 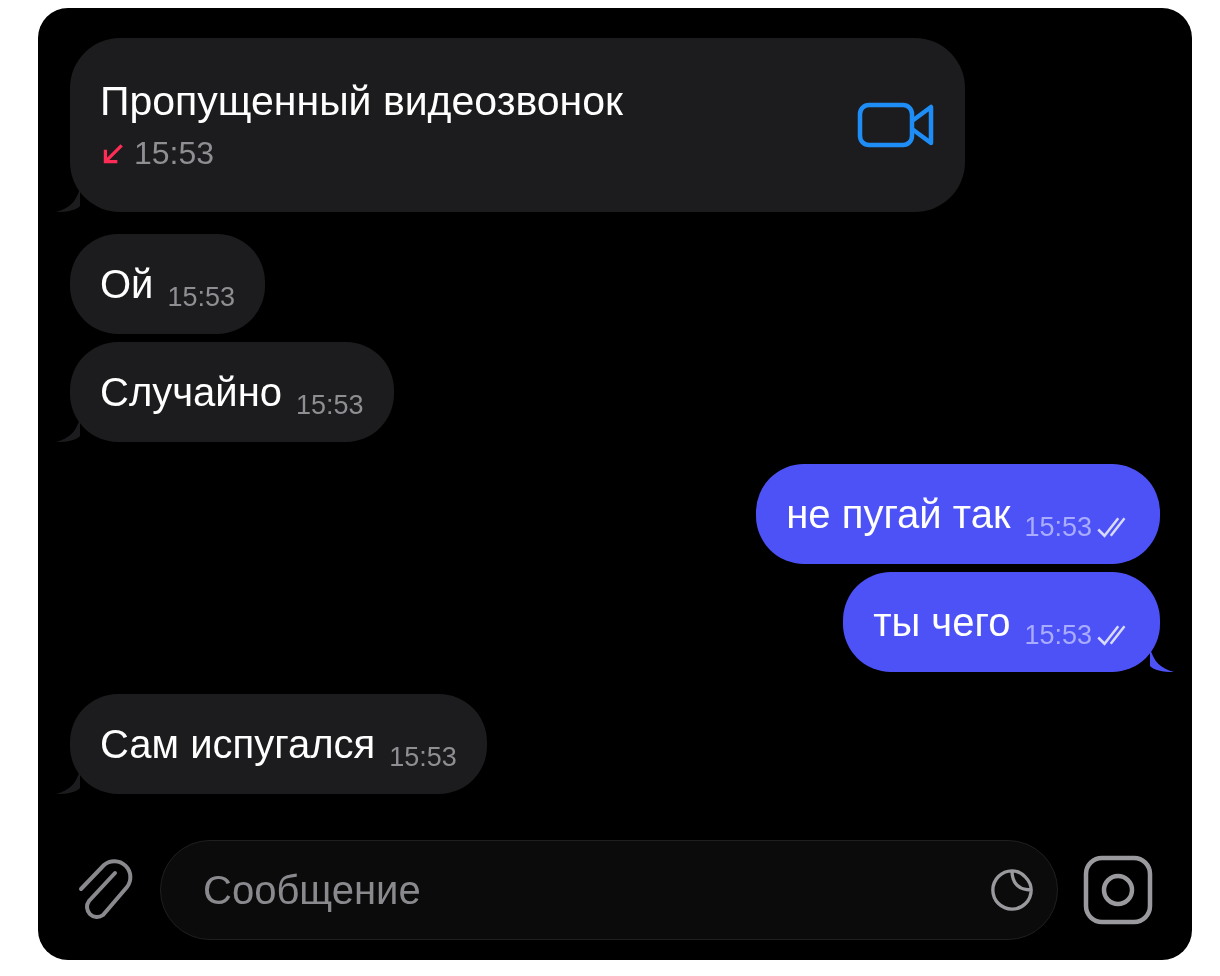 What do you see at coordinates (595, 890) in the screenshot?
I see `message-input: Сообщение` at bounding box center [595, 890].